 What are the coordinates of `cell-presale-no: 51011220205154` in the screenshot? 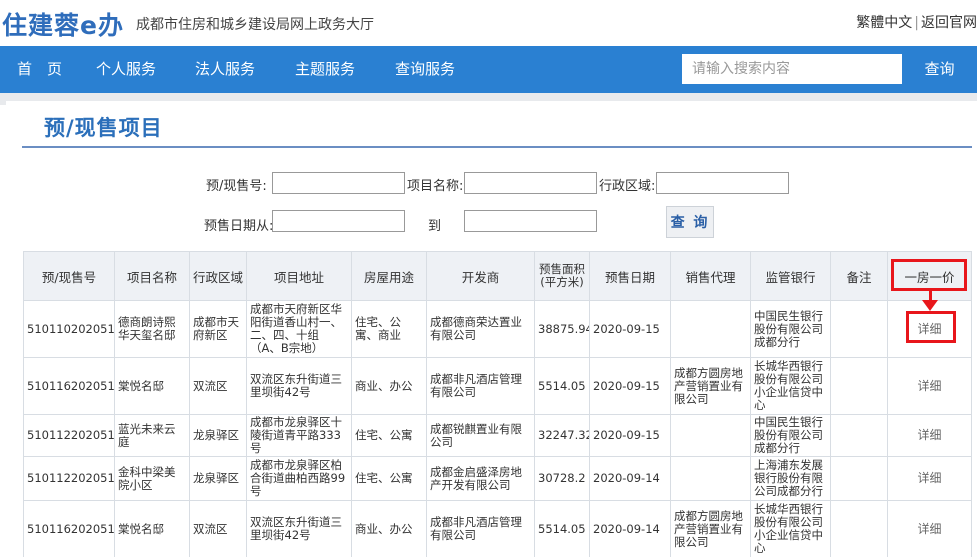 It's located at (69, 435).